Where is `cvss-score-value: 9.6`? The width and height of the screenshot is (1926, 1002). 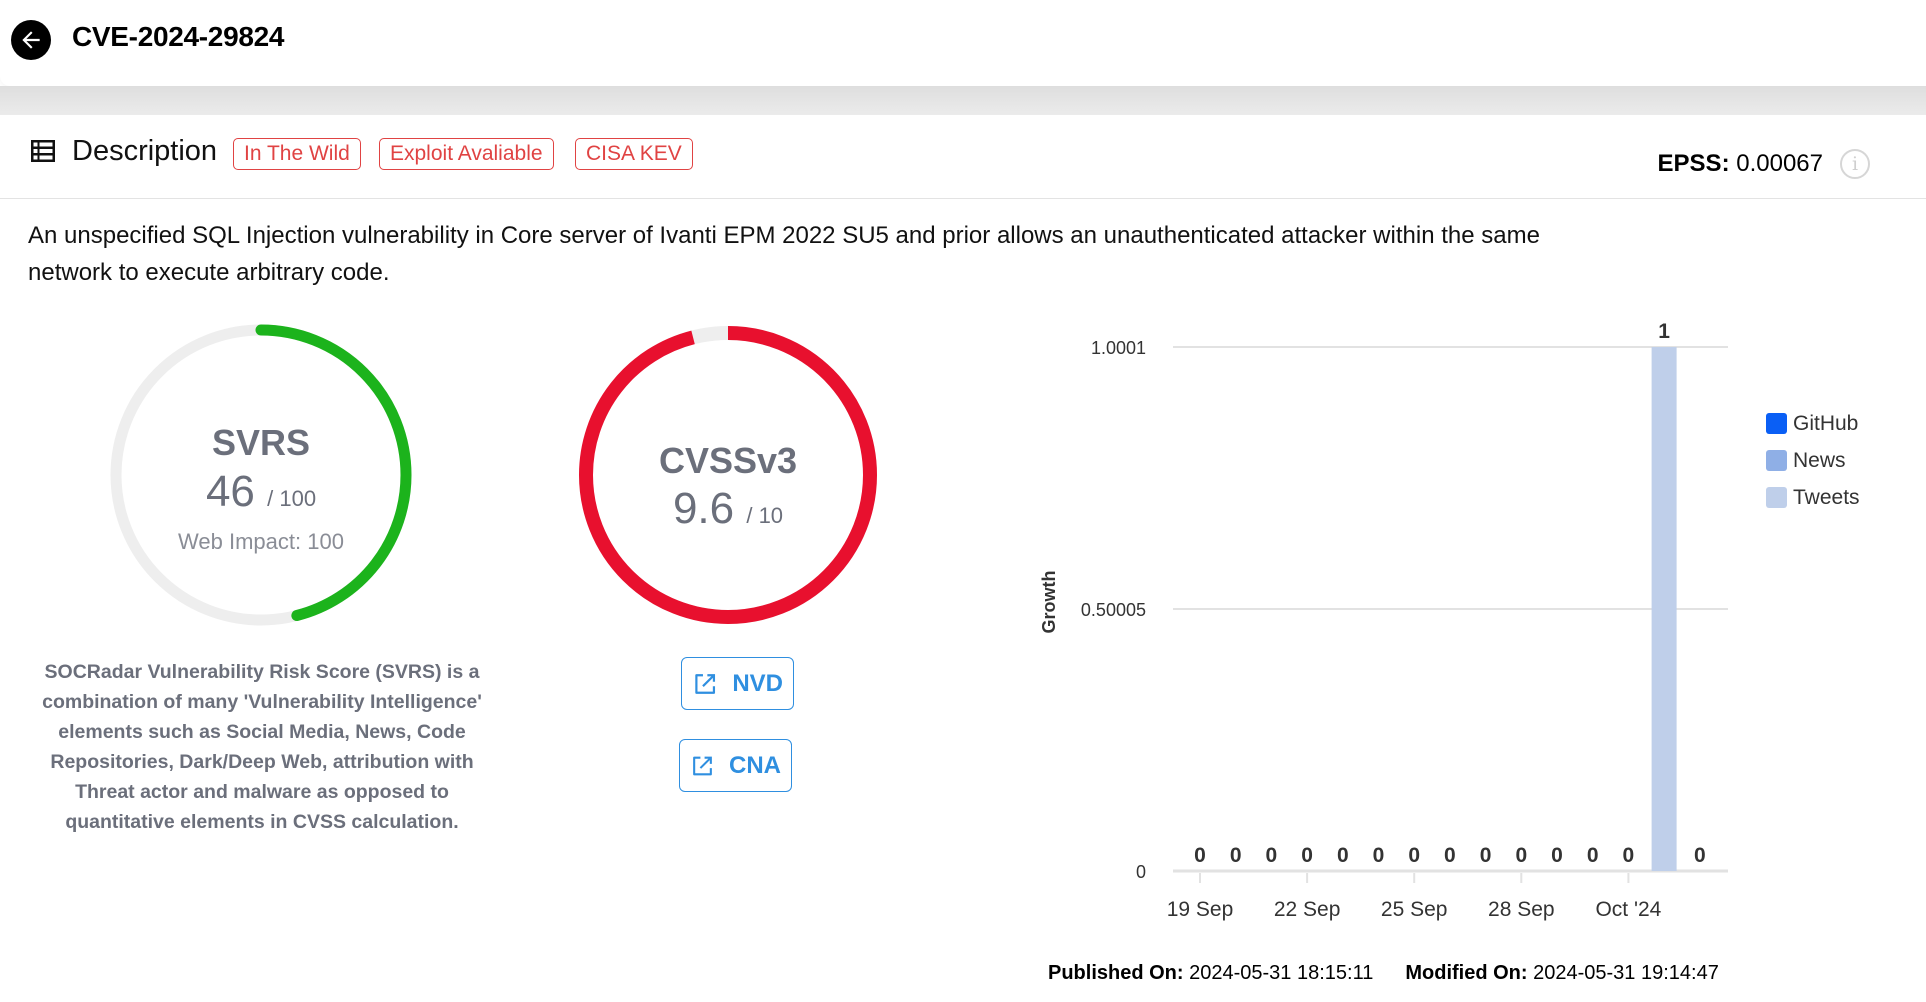 cvss-score-value: 9.6 is located at coordinates (703, 508).